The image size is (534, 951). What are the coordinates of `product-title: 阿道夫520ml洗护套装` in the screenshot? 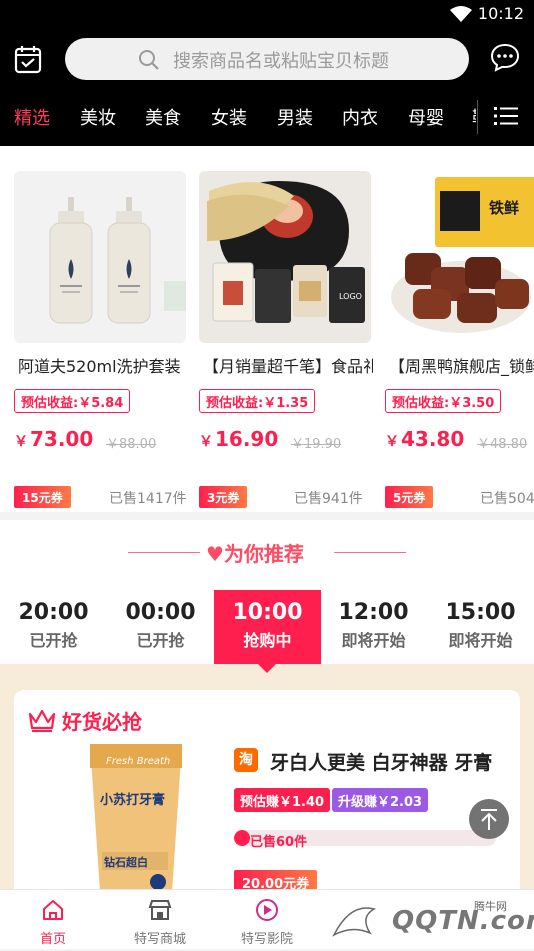 It's located at (99, 366).